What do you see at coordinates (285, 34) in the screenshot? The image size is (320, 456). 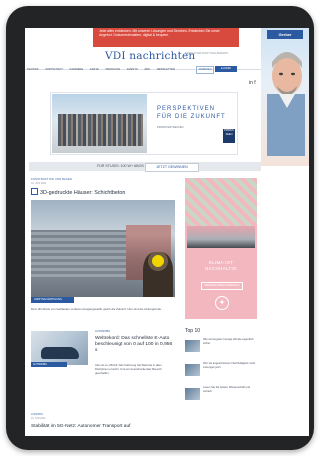 I see `skyscraper-ad-logo: Gerber` at bounding box center [285, 34].